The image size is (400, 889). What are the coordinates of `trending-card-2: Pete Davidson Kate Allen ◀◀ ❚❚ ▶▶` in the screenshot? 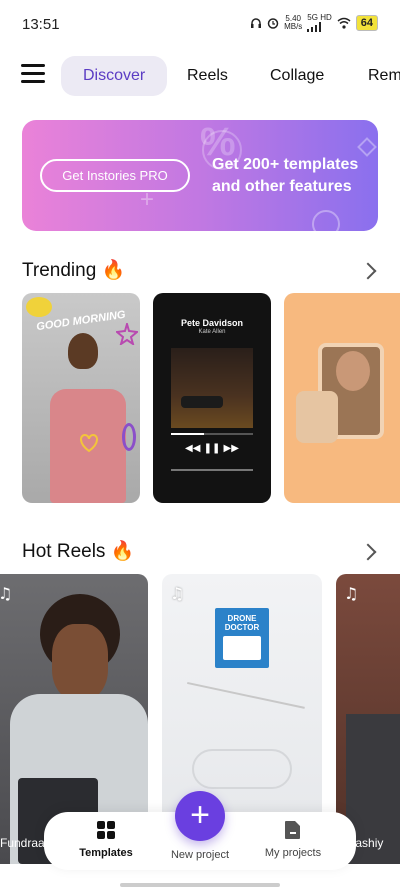 It's located at (212, 398).